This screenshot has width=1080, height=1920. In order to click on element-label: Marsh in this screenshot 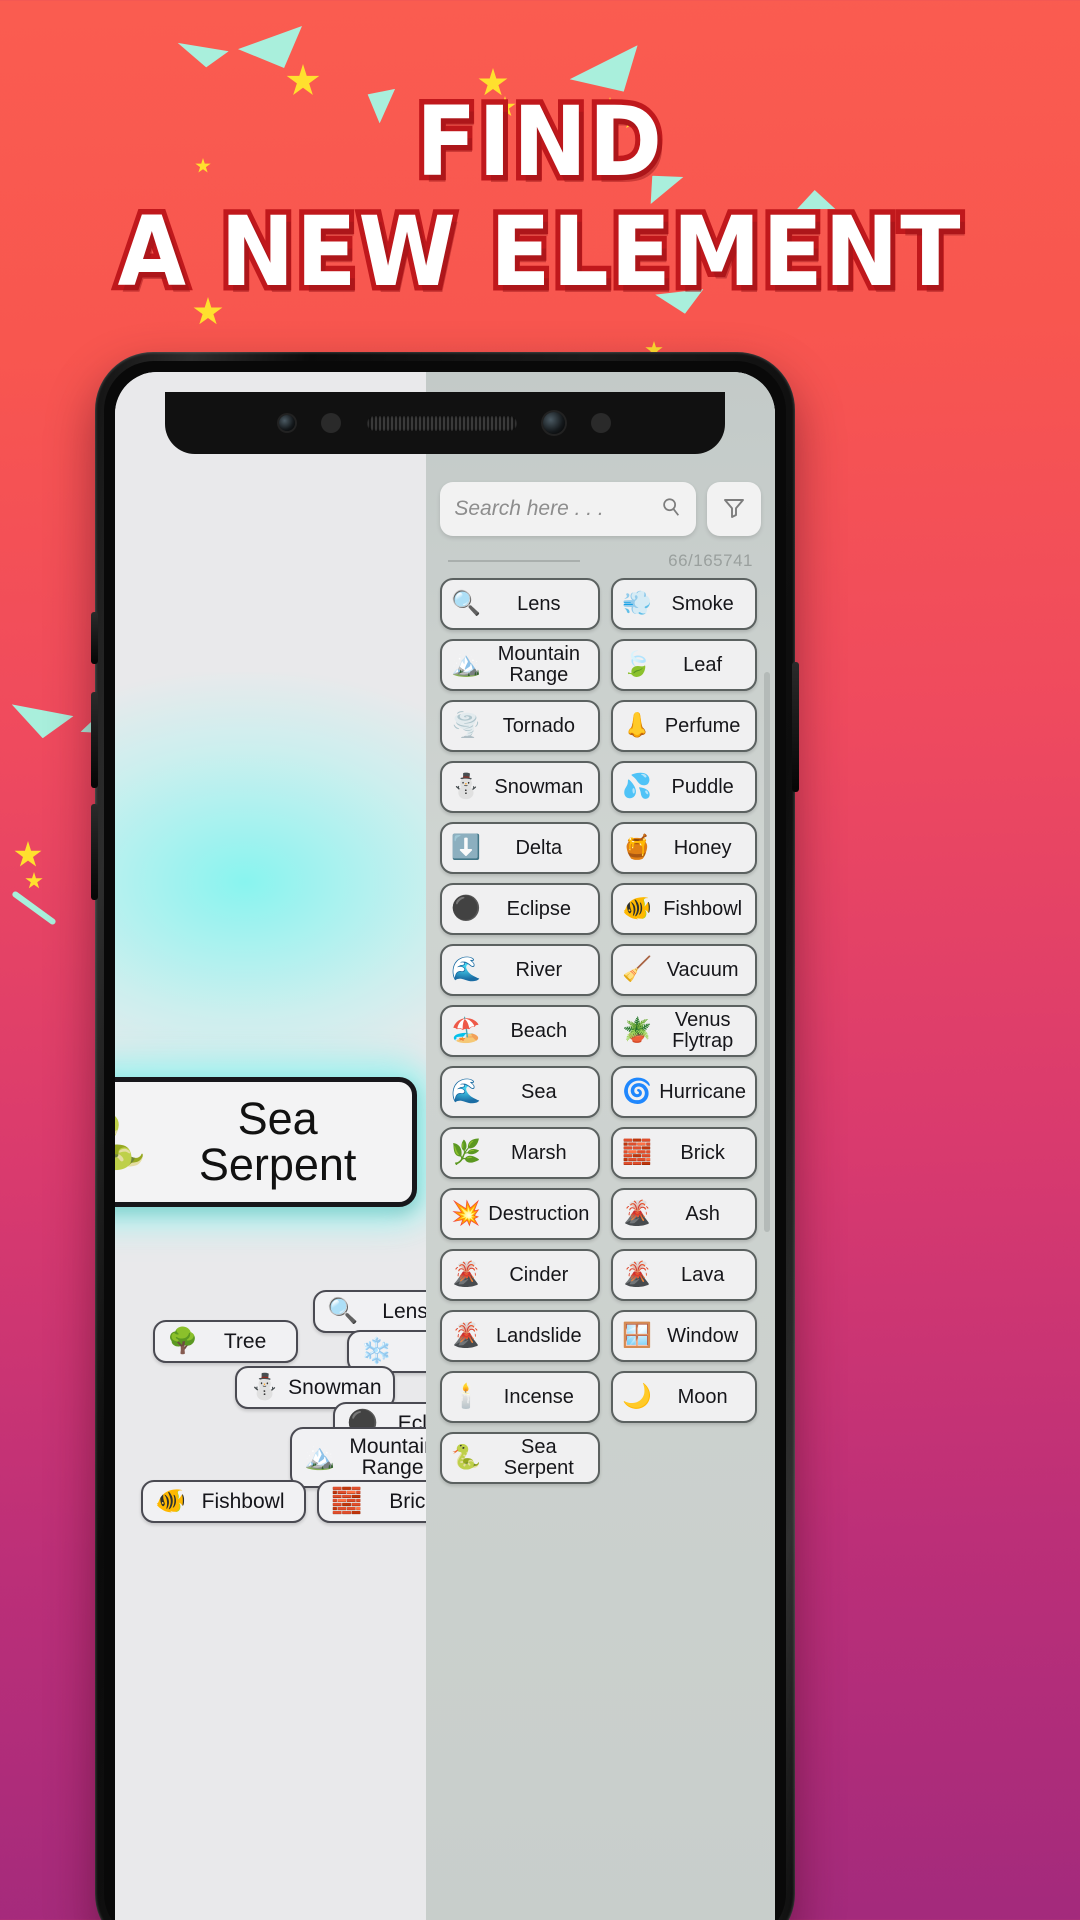, I will do `click(539, 1152)`.